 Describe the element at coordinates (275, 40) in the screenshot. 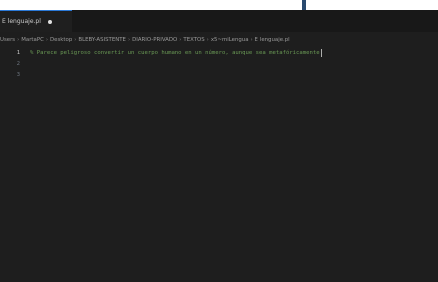

I see `breadcrumb-file: lenguaje.pl` at that location.